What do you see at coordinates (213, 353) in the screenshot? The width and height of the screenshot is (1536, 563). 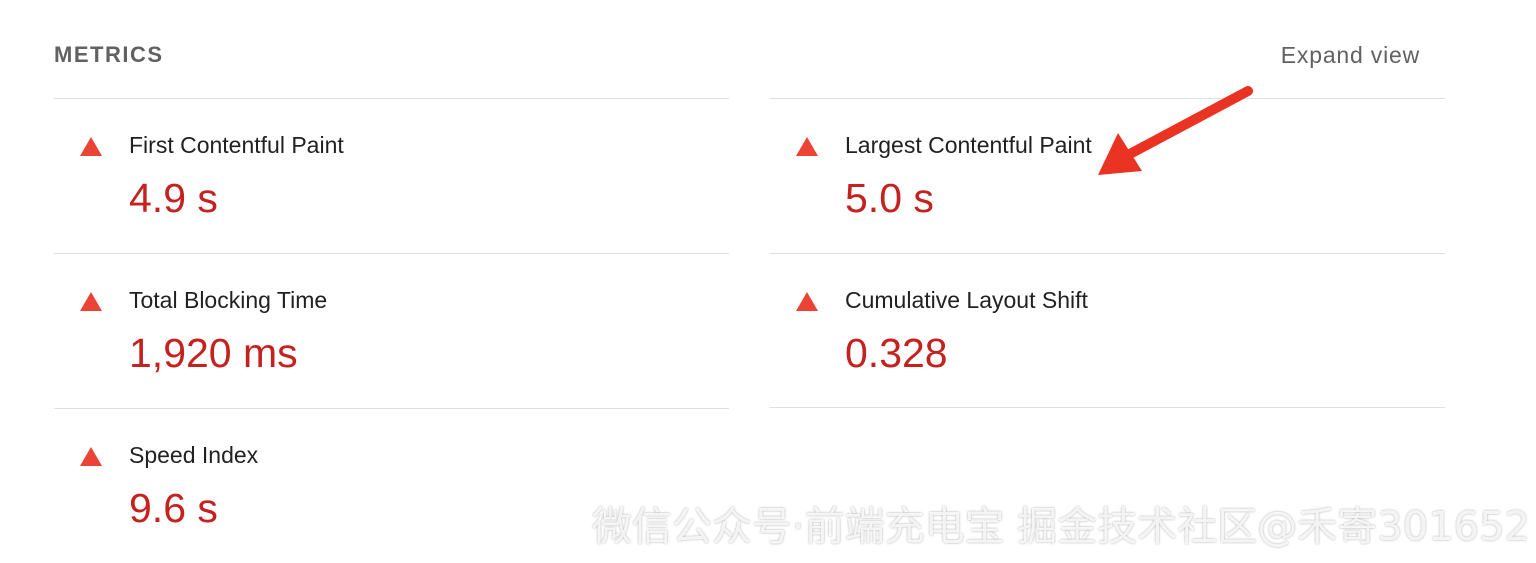 I see `metric-value: 1,920 ms` at bounding box center [213, 353].